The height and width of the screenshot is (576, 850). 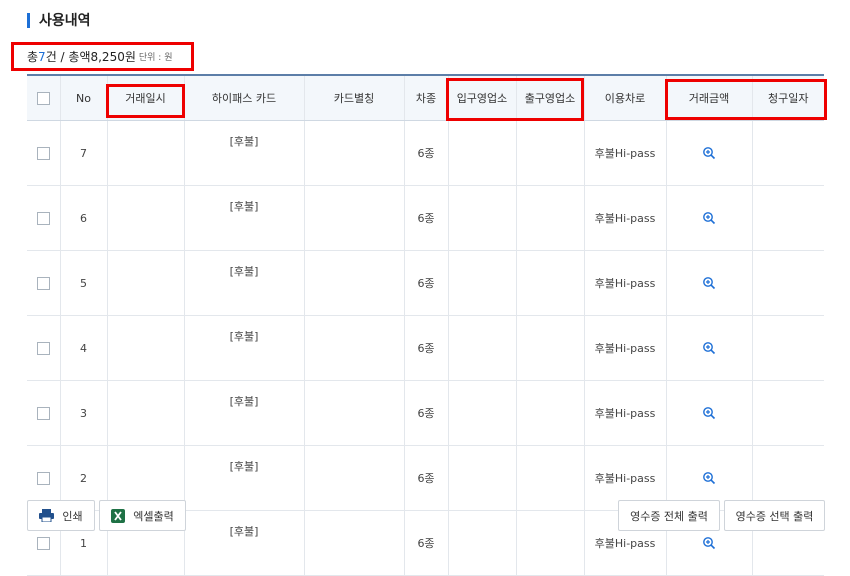 I want to click on excel-icon, so click(x=118, y=515).